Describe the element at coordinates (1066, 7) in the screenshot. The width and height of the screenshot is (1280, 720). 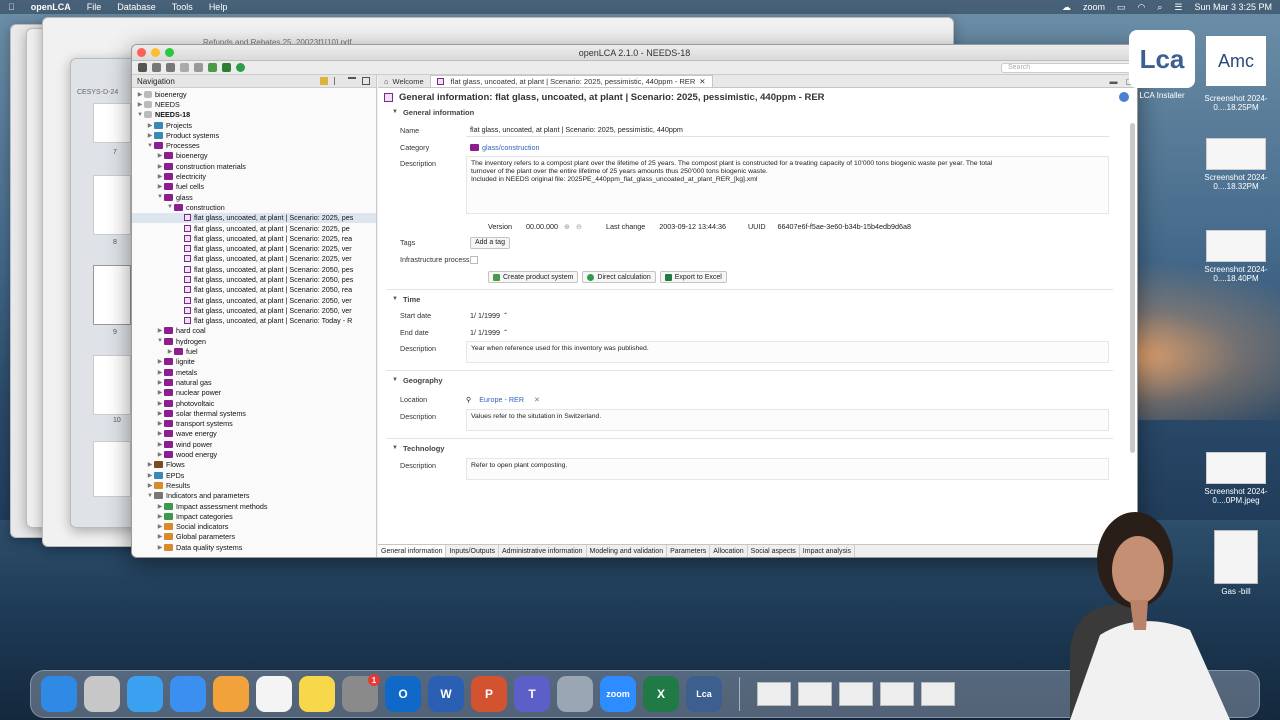
I see `cloud-icon: ☁` at that location.